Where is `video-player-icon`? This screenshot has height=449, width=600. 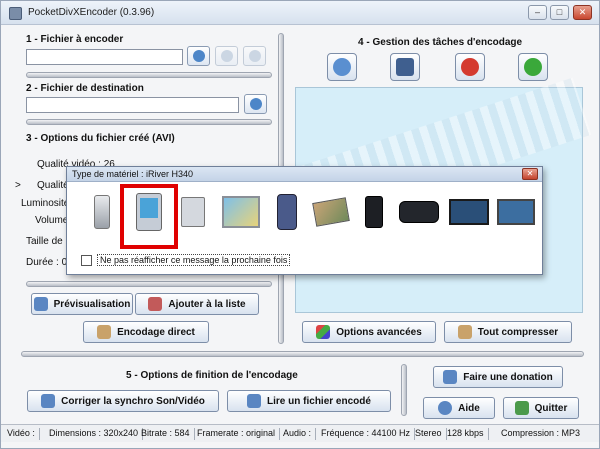 video-player-icon is located at coordinates (419, 212).